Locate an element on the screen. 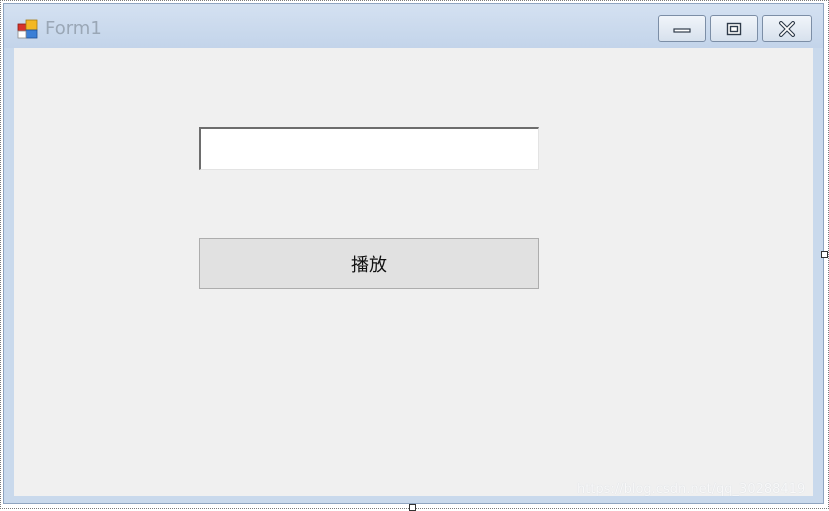 The height and width of the screenshot is (511, 829). maximize-icon is located at coordinates (734, 29).